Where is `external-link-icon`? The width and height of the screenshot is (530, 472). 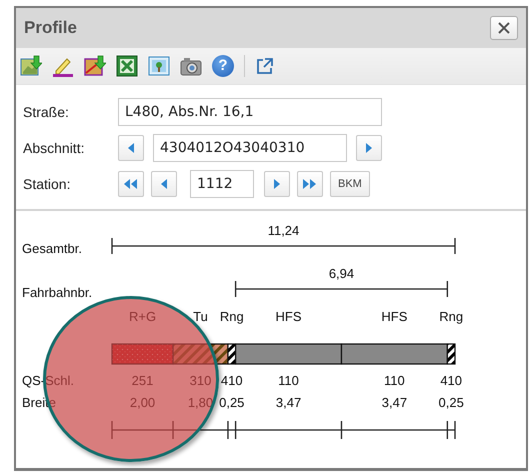 external-link-icon is located at coordinates (265, 66).